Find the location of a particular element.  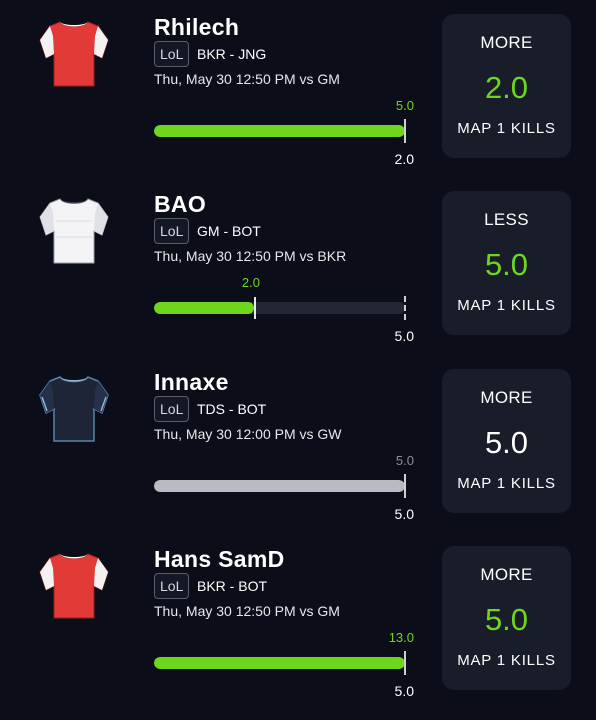

match-info: Thu, May 30 12:50 PM vs BKR is located at coordinates (250, 256).